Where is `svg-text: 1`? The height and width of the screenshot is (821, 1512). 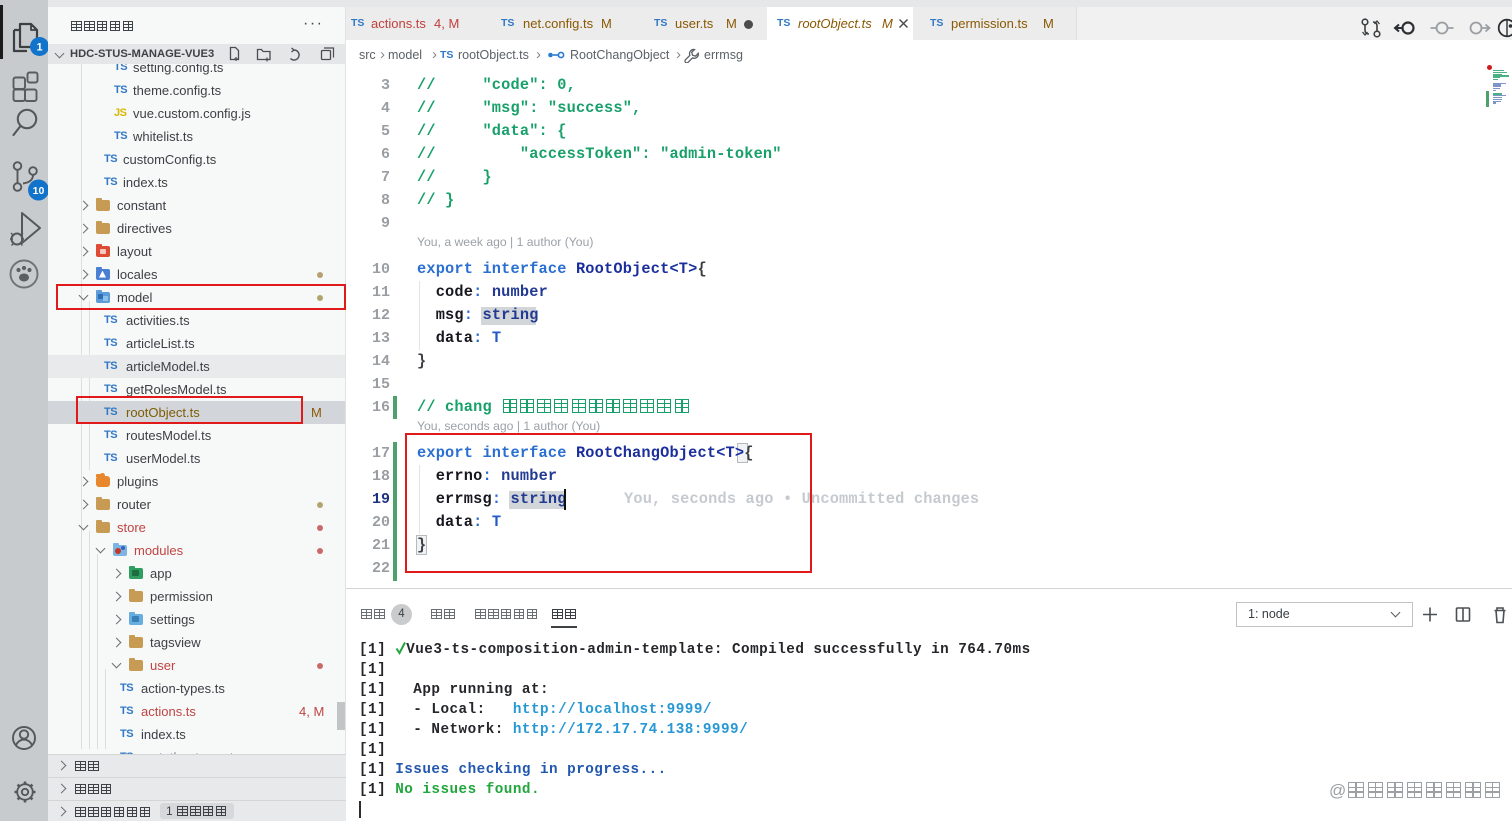
svg-text: 1 is located at coordinates (39, 48).